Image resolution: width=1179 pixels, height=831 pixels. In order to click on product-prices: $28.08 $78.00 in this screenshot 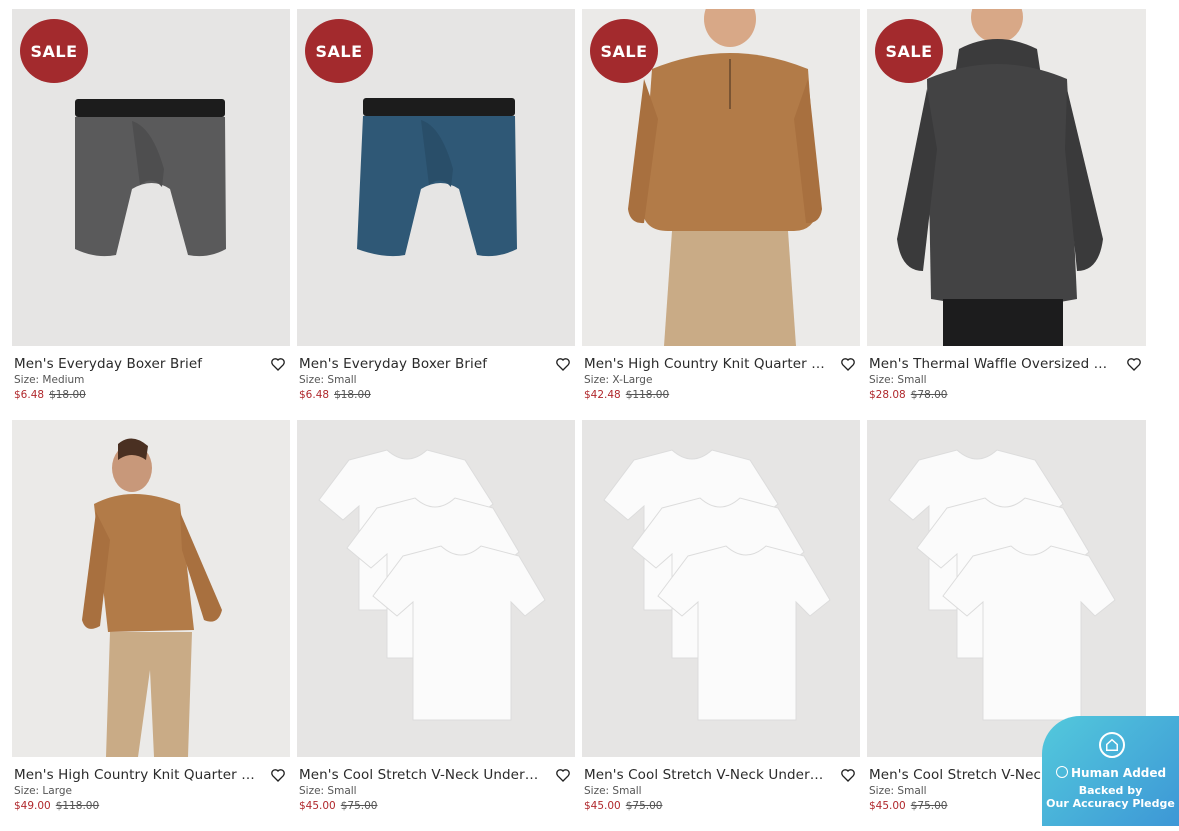, I will do `click(1007, 395)`.